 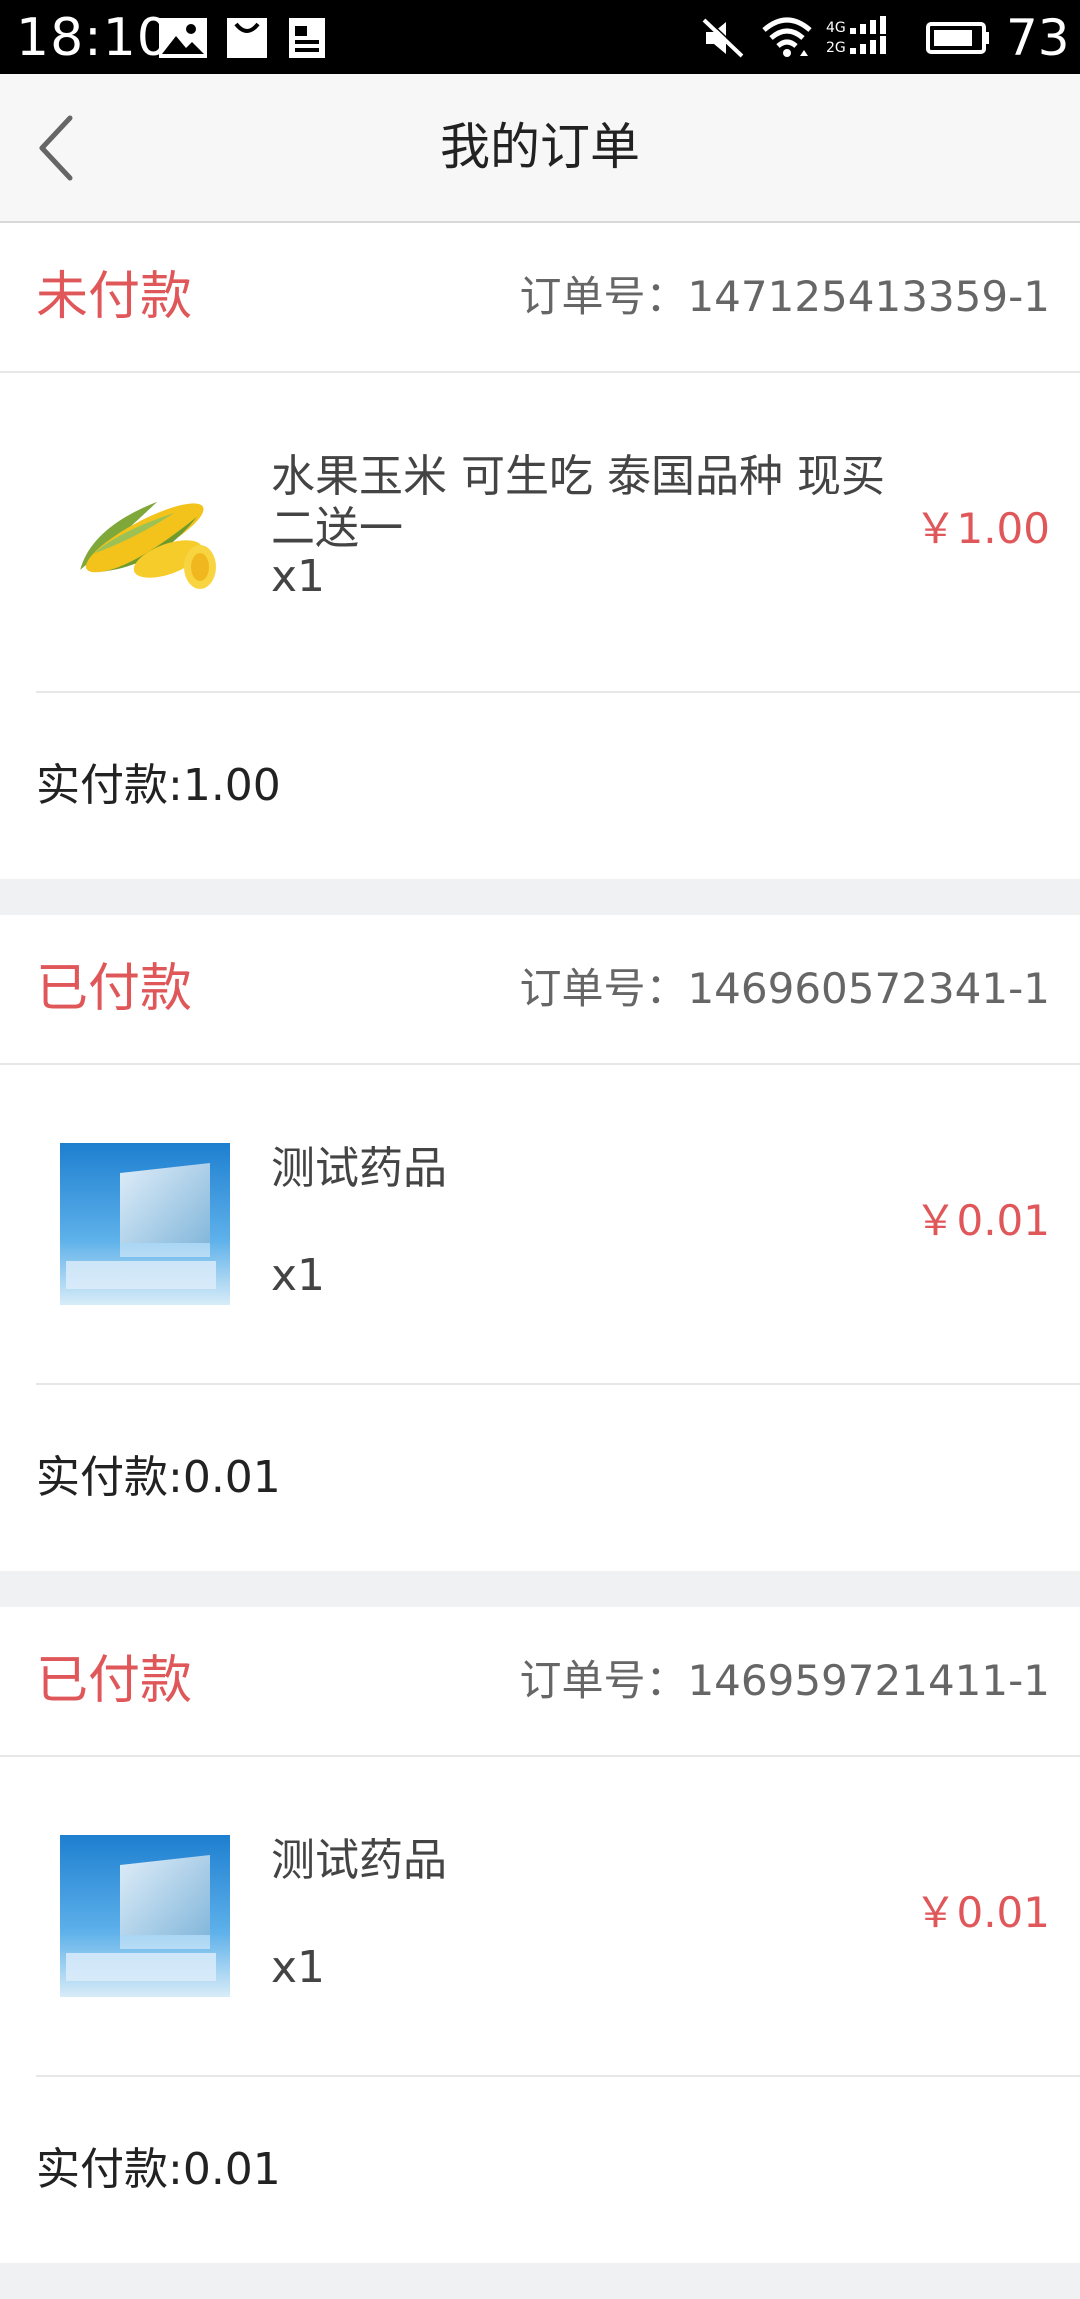 I want to click on order-header: 已付款 订单号：146959721411-1, so click(x=540, y=1682).